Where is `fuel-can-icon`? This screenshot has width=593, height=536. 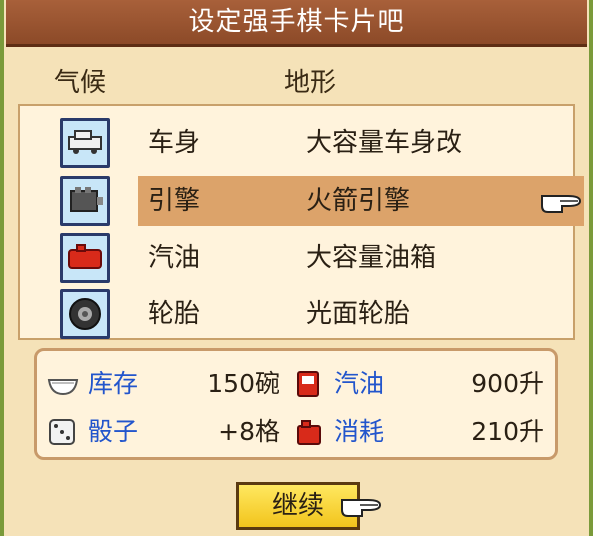
fuel-can-icon is located at coordinates (309, 432).